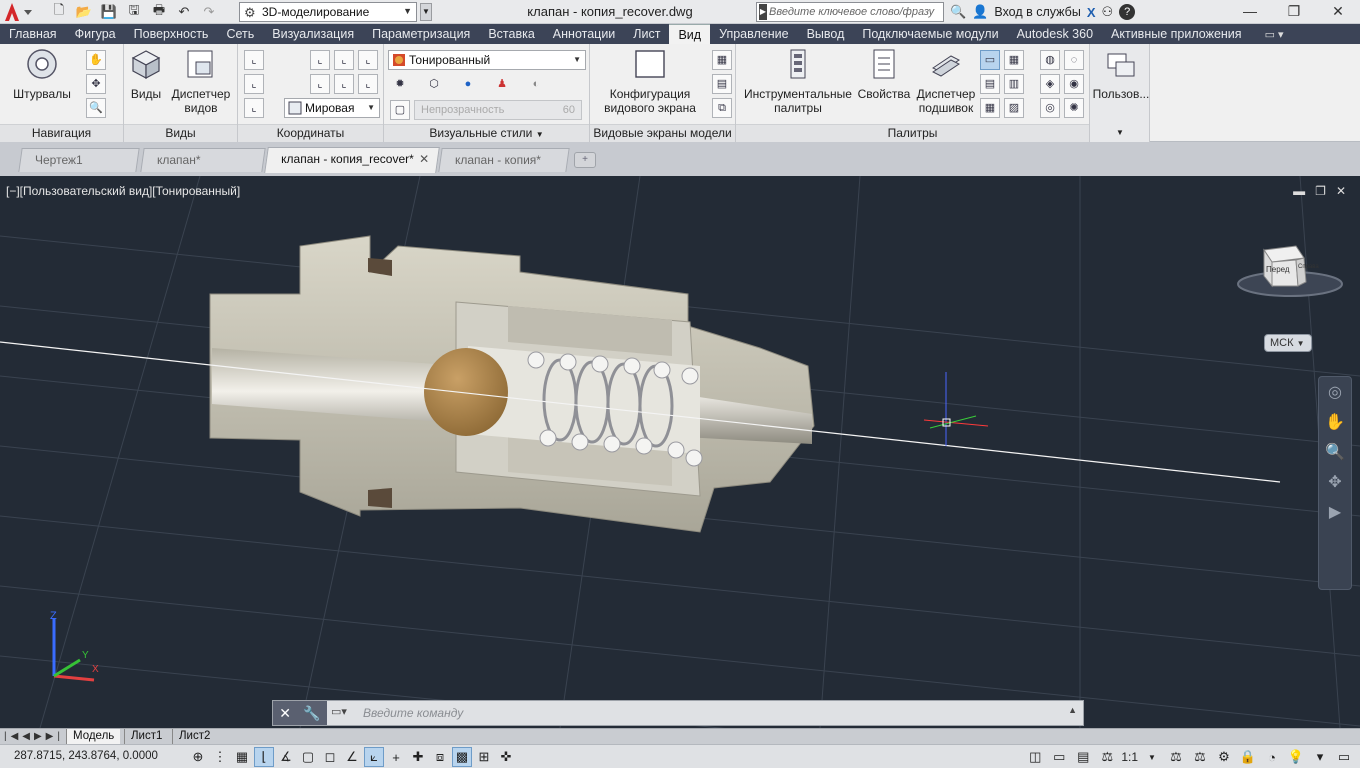 The width and height of the screenshot is (1360, 768). Describe the element at coordinates (1272, 757) in the screenshot. I see `hardware-accel-icon: ◔` at that location.